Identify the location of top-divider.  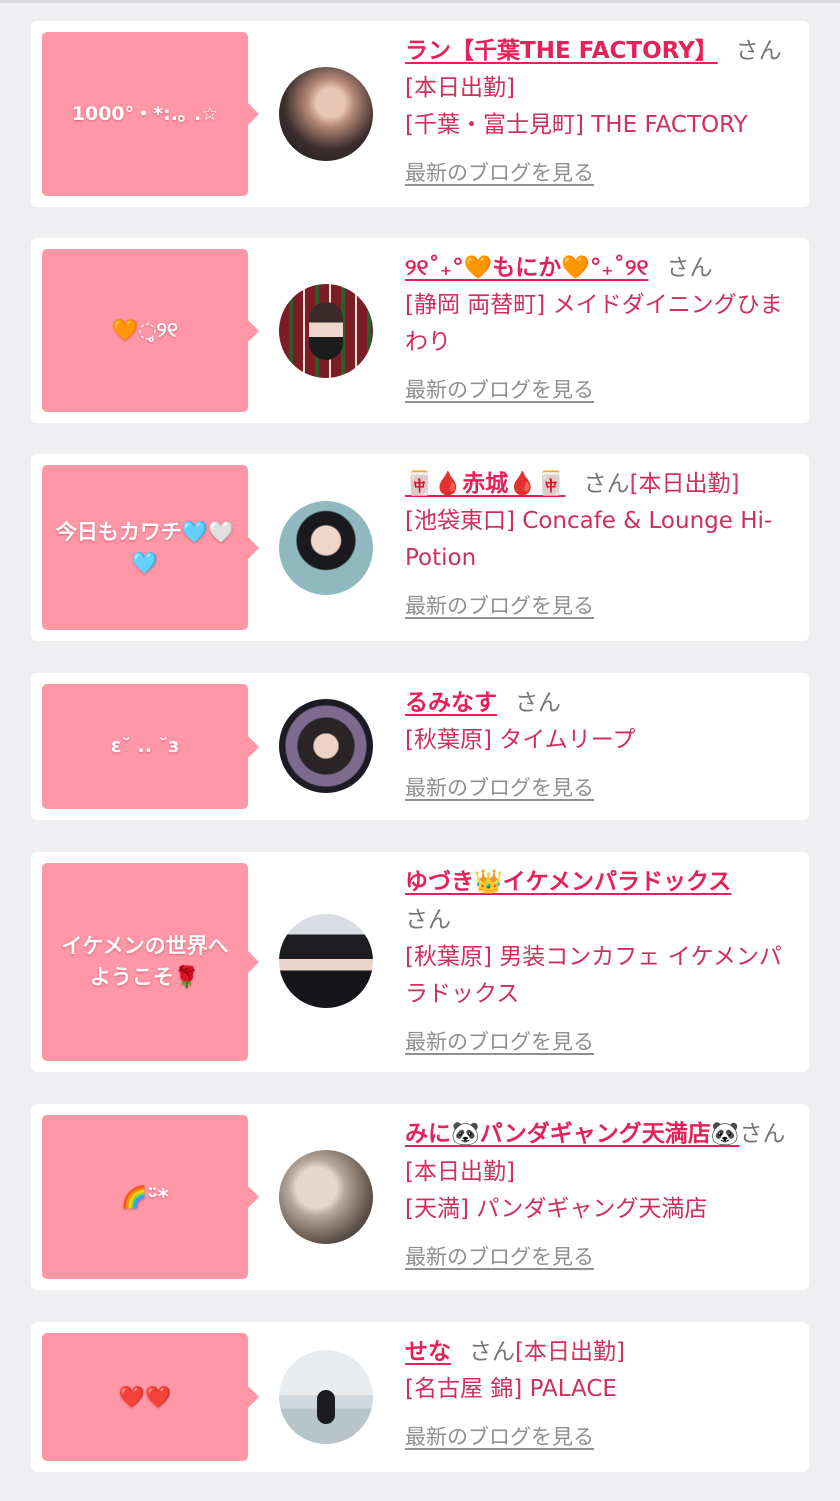
(420, 1).